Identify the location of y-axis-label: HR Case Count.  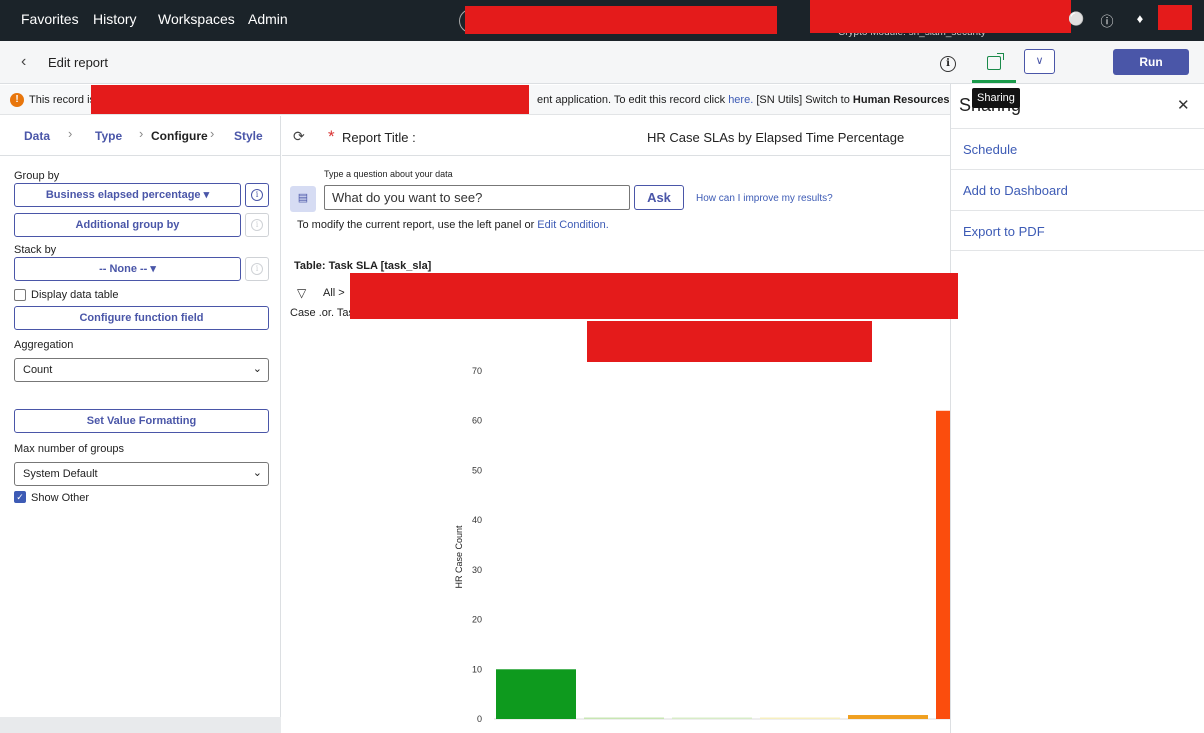
(459, 557).